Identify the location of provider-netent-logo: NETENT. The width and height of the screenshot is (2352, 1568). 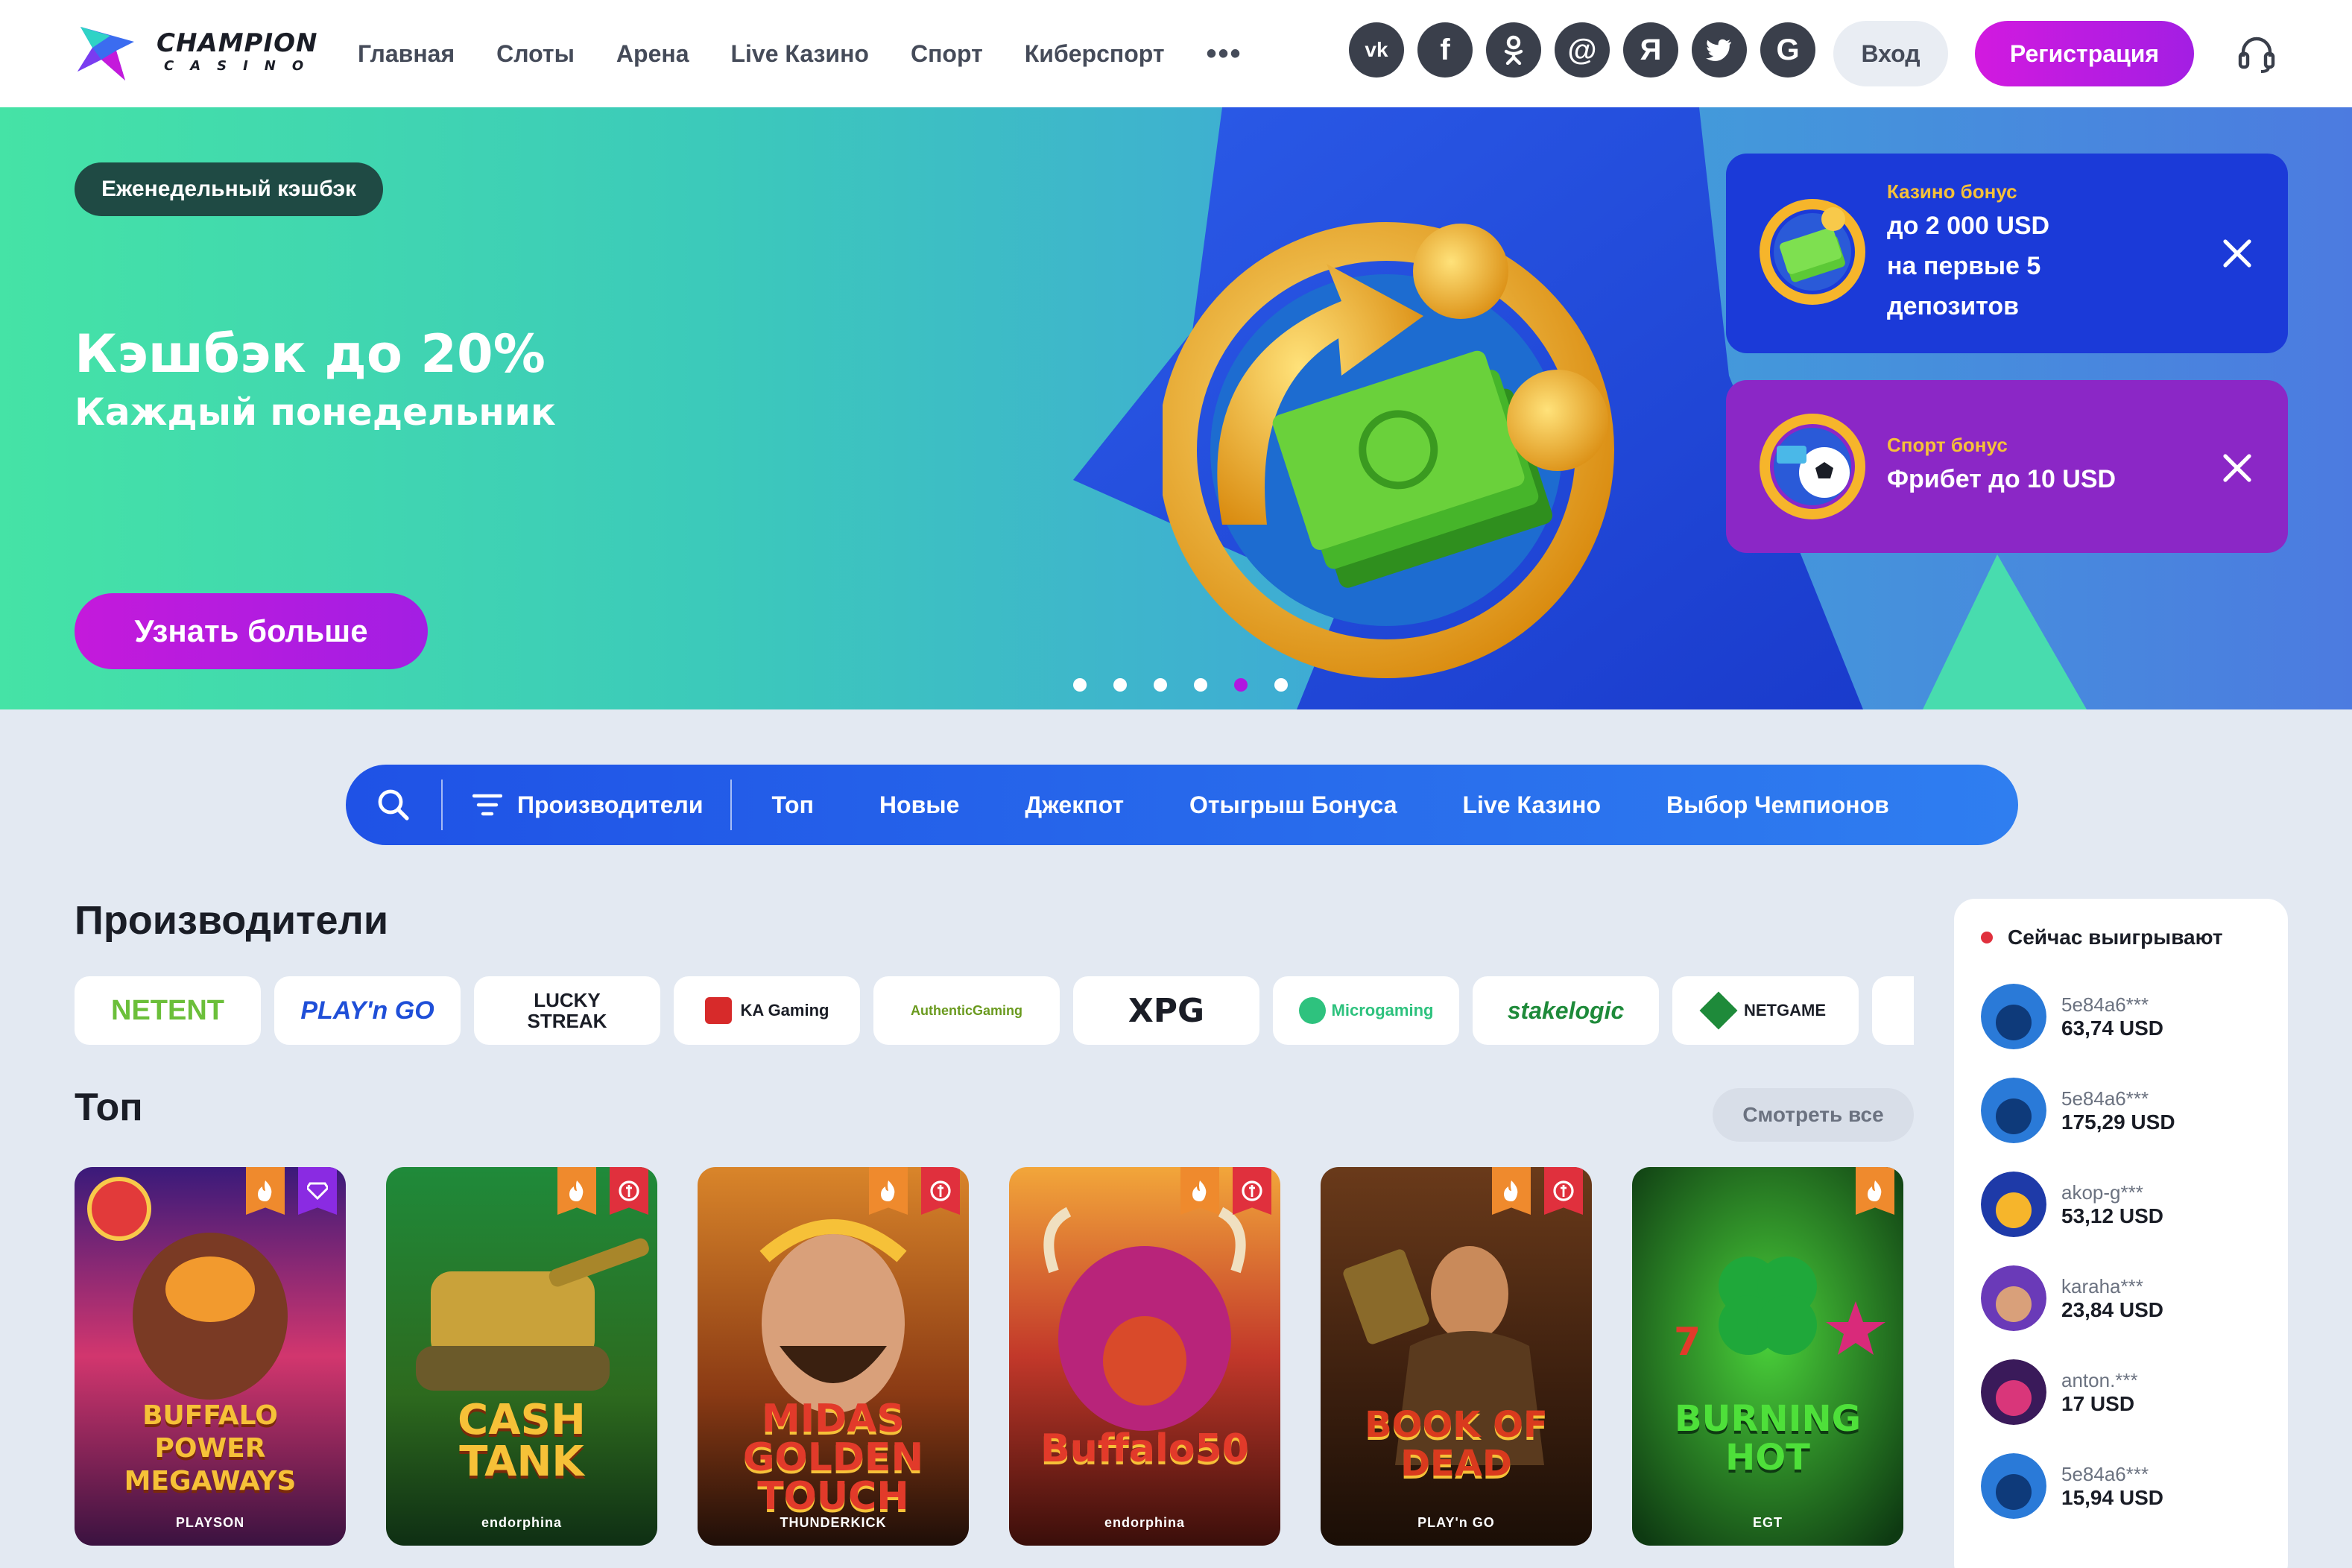
(167, 1010).